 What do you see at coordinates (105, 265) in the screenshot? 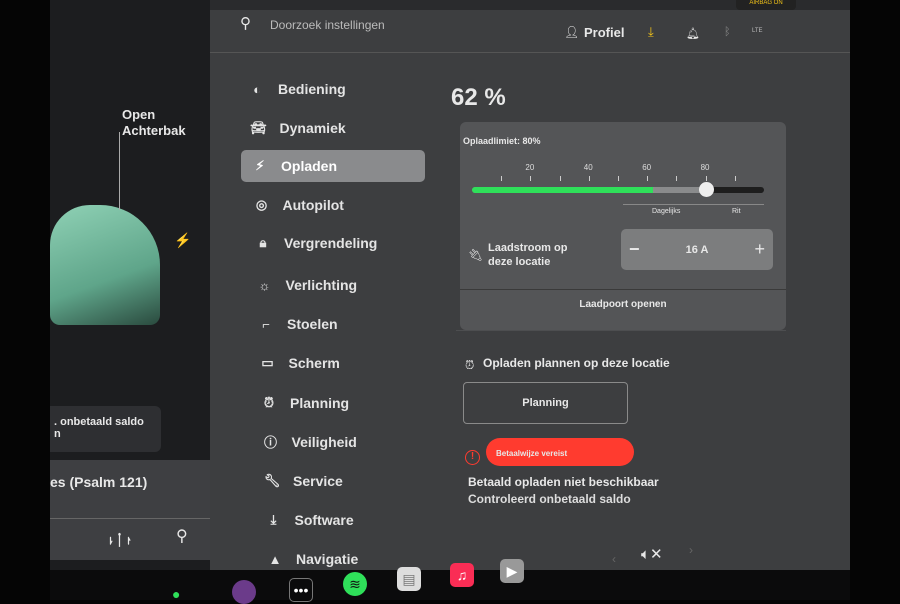
I see `car-image` at bounding box center [105, 265].